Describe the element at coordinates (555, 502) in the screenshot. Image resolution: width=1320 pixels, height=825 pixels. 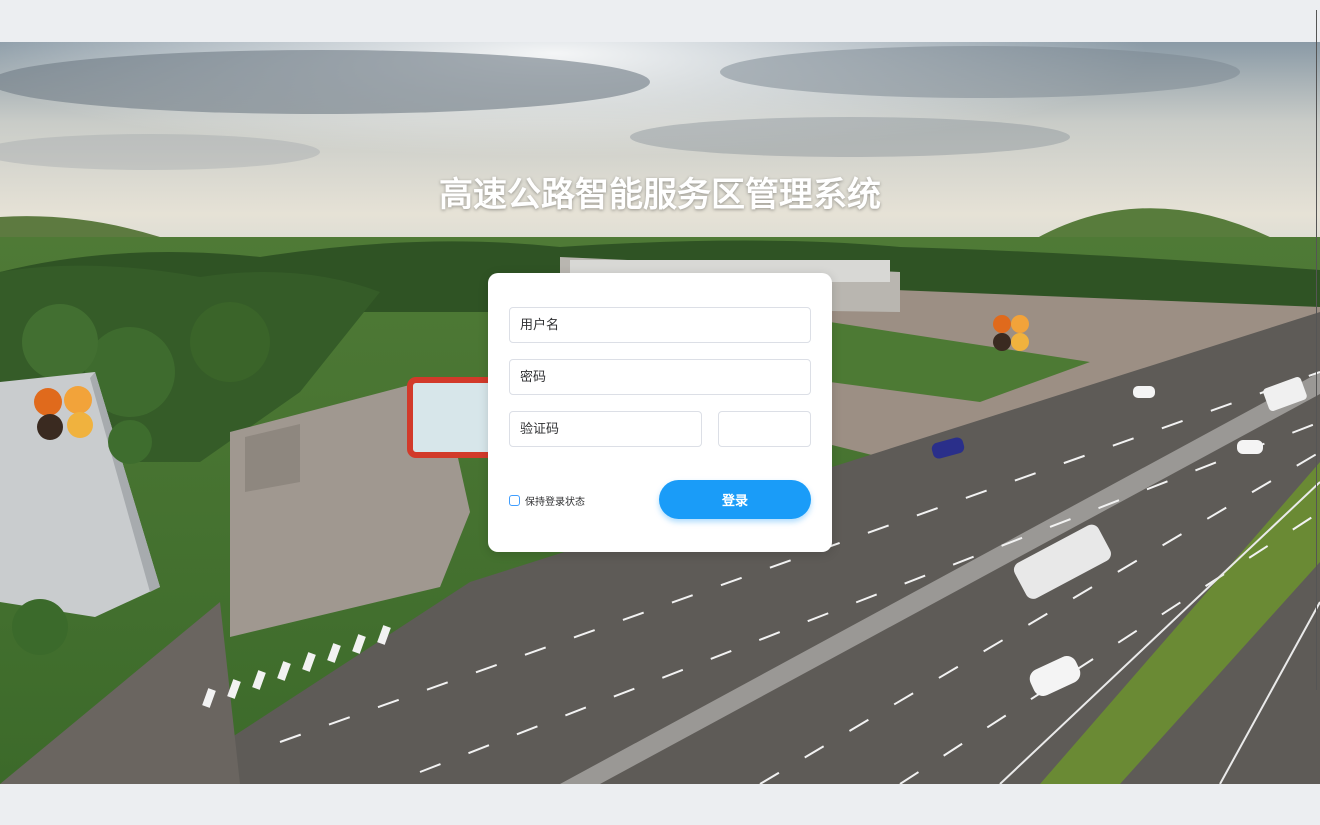
I see `remember-me-label: 保持登录状态` at that location.